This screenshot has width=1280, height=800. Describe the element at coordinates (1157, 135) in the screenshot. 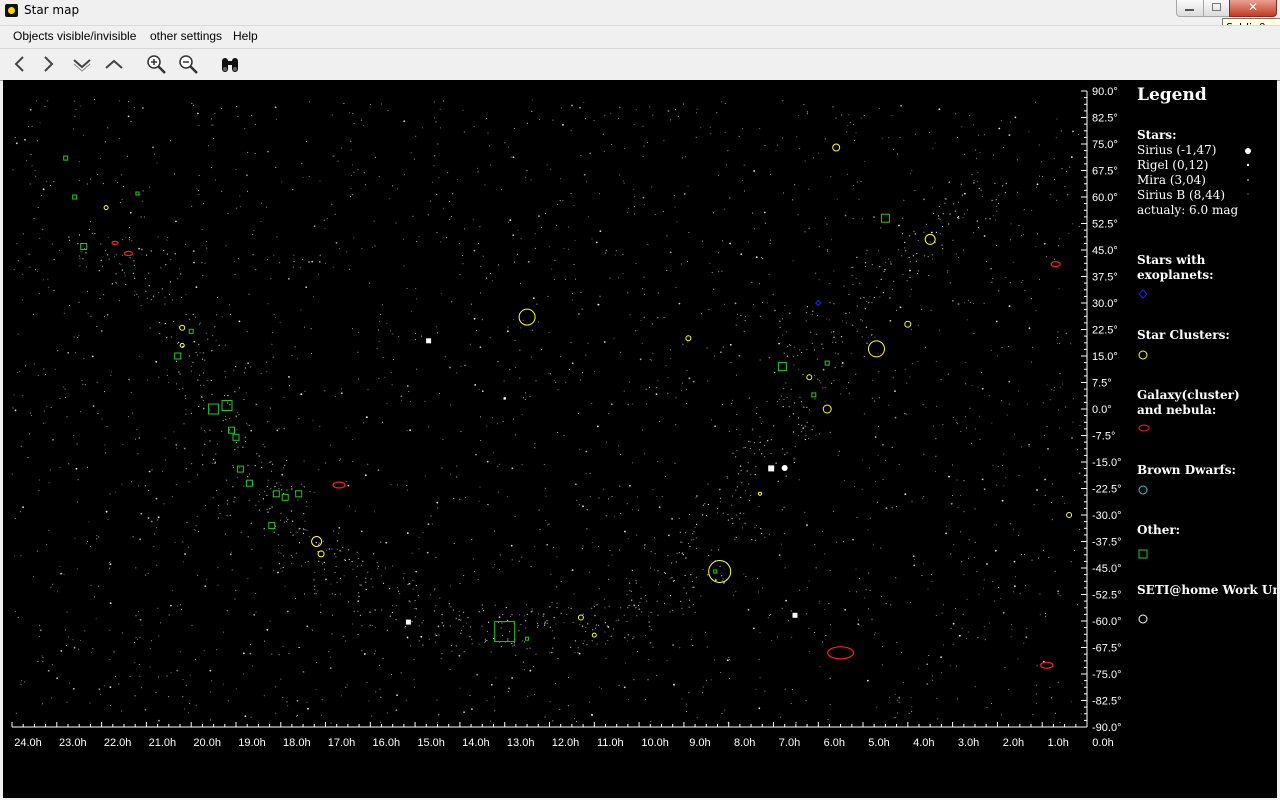

I see `legend-stars-heading: Stars:` at that location.